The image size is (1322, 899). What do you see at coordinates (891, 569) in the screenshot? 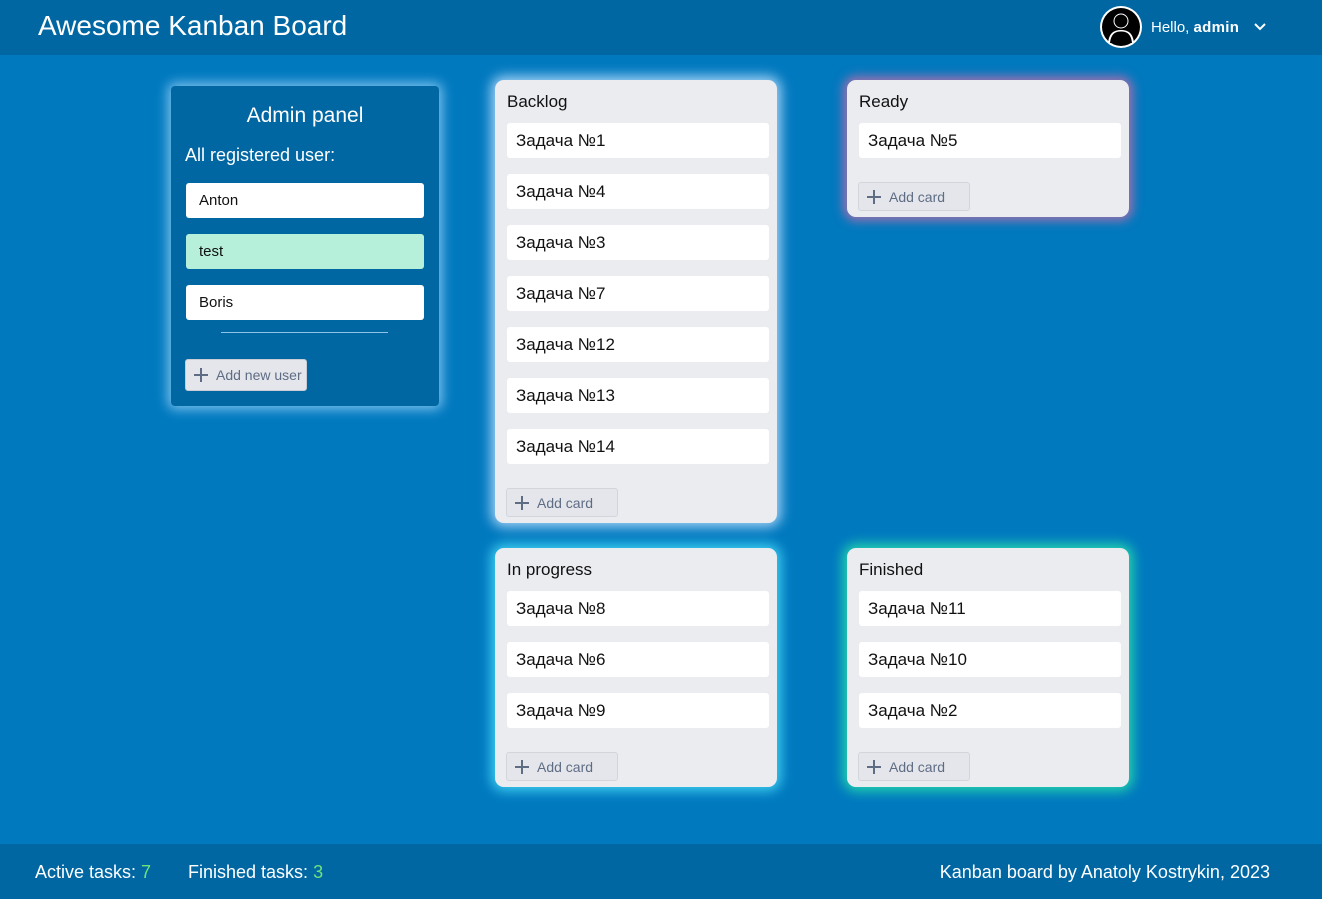
I see `column-title: Finished` at bounding box center [891, 569].